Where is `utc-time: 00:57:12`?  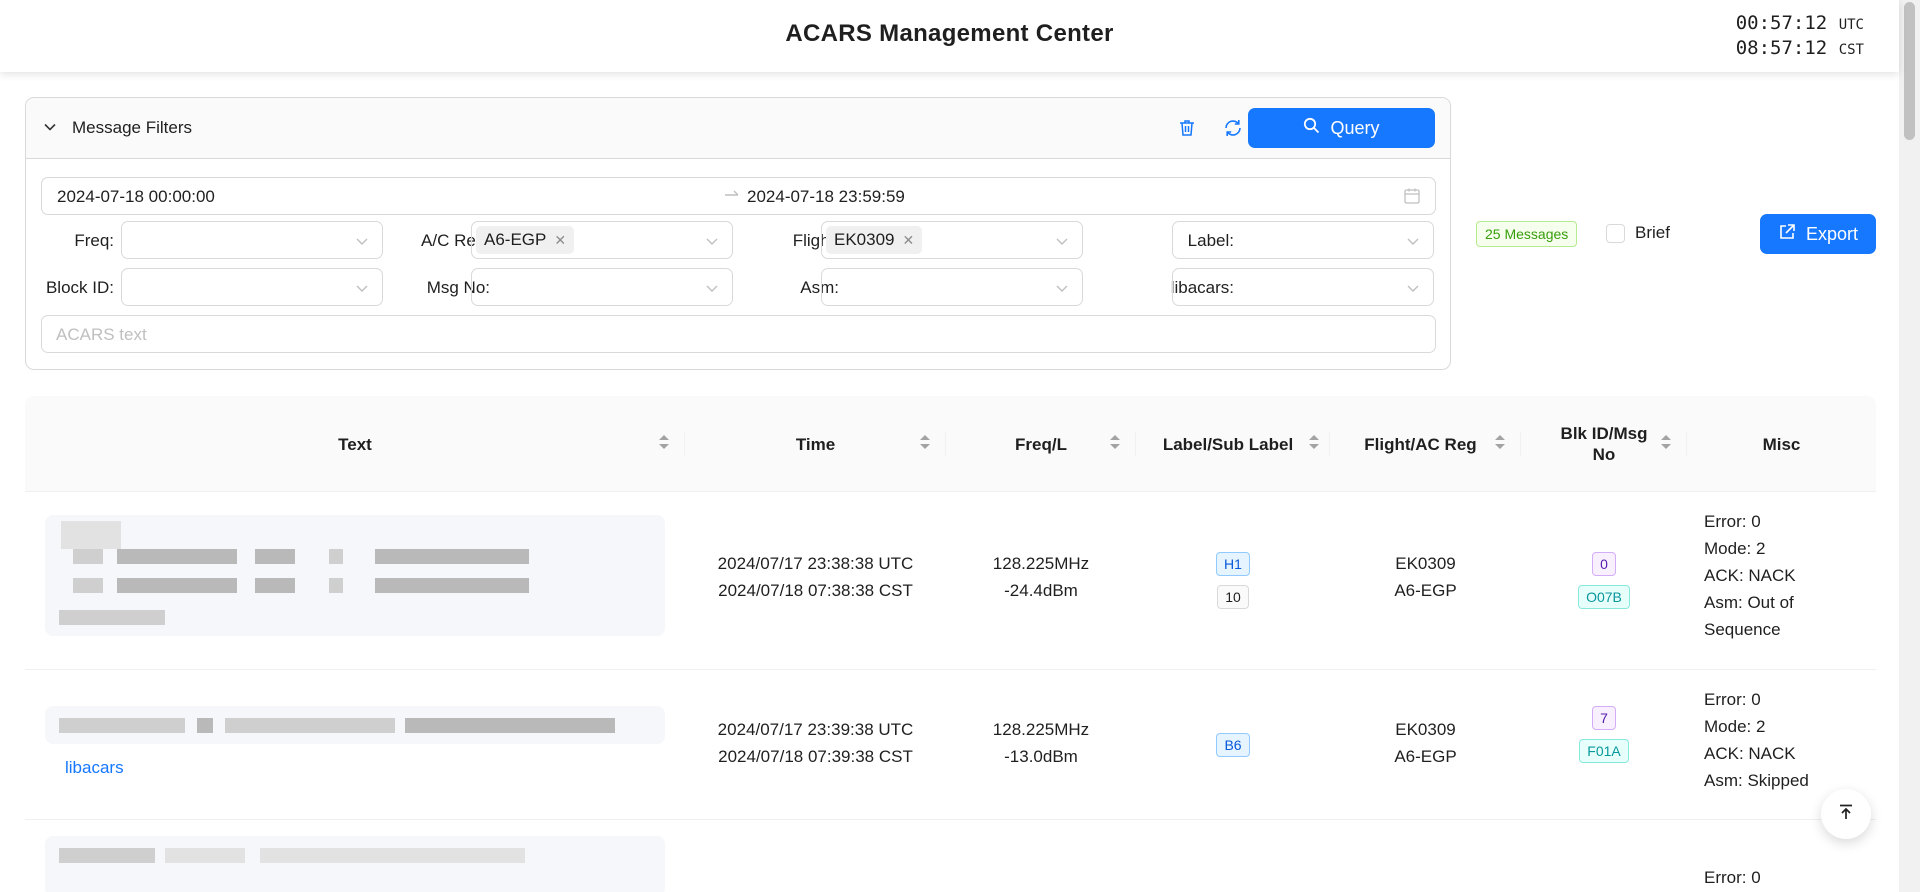
utc-time: 00:57:12 is located at coordinates (1781, 23).